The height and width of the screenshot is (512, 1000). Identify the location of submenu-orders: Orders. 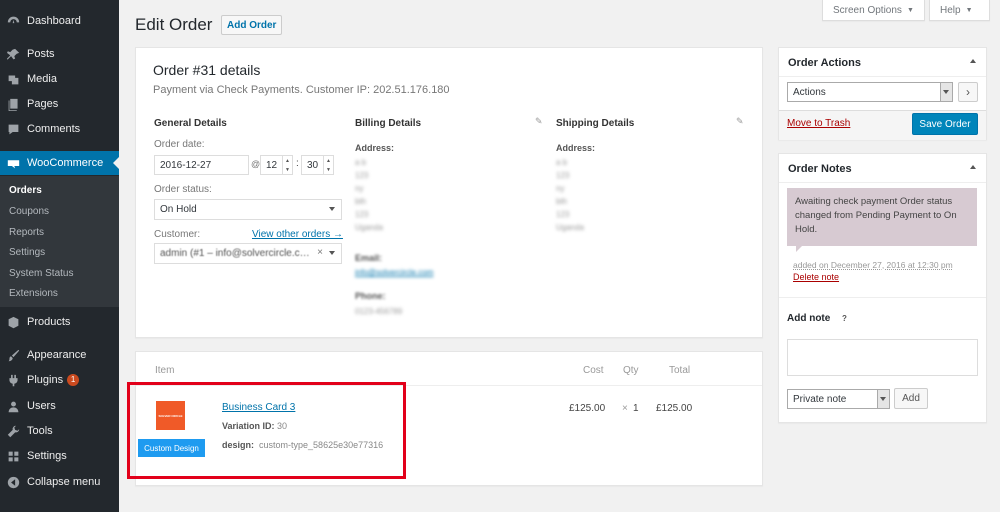
(25, 190).